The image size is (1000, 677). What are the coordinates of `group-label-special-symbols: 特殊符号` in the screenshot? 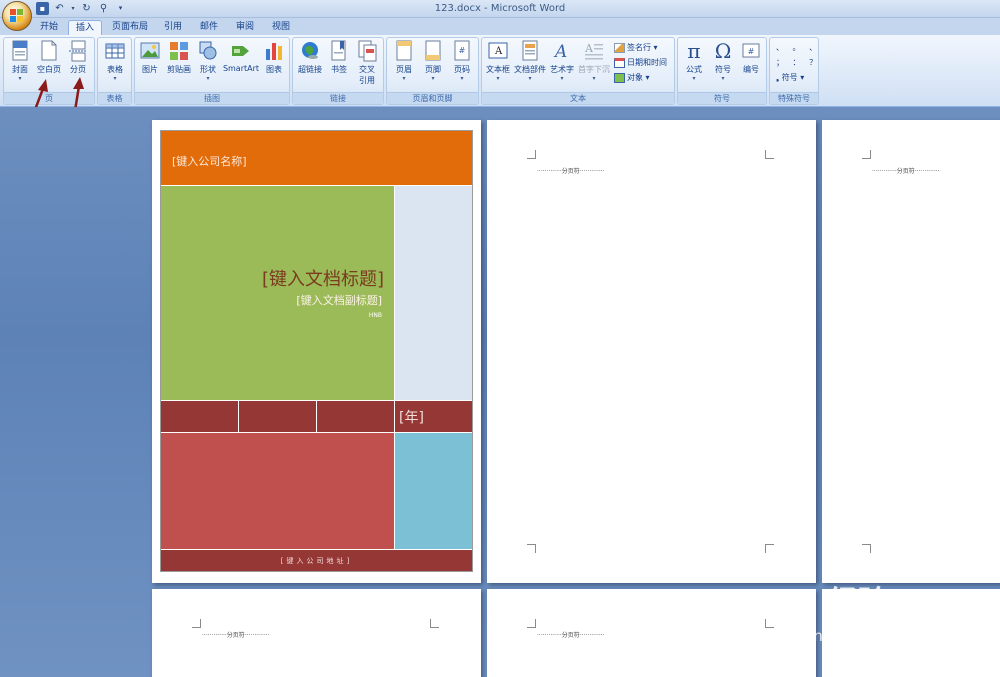 It's located at (794, 98).